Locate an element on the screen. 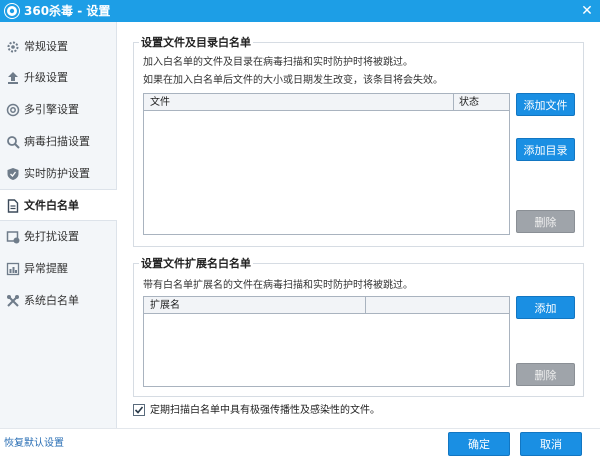 The width and height of the screenshot is (600, 458). sidebar-item-label: 系统白名单 is located at coordinates (51, 300).